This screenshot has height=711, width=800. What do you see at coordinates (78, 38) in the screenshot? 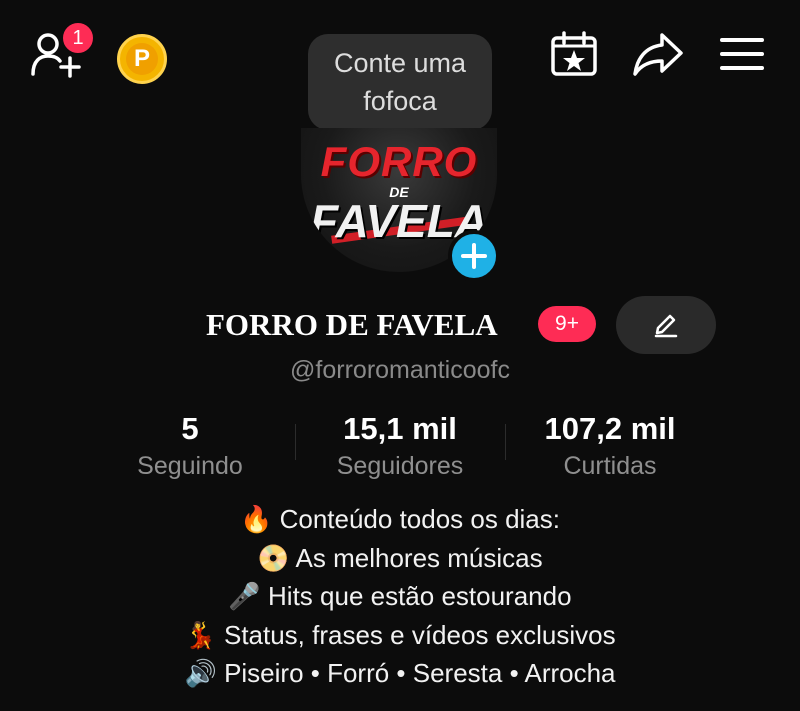
I see `notification-badge: 1` at bounding box center [78, 38].